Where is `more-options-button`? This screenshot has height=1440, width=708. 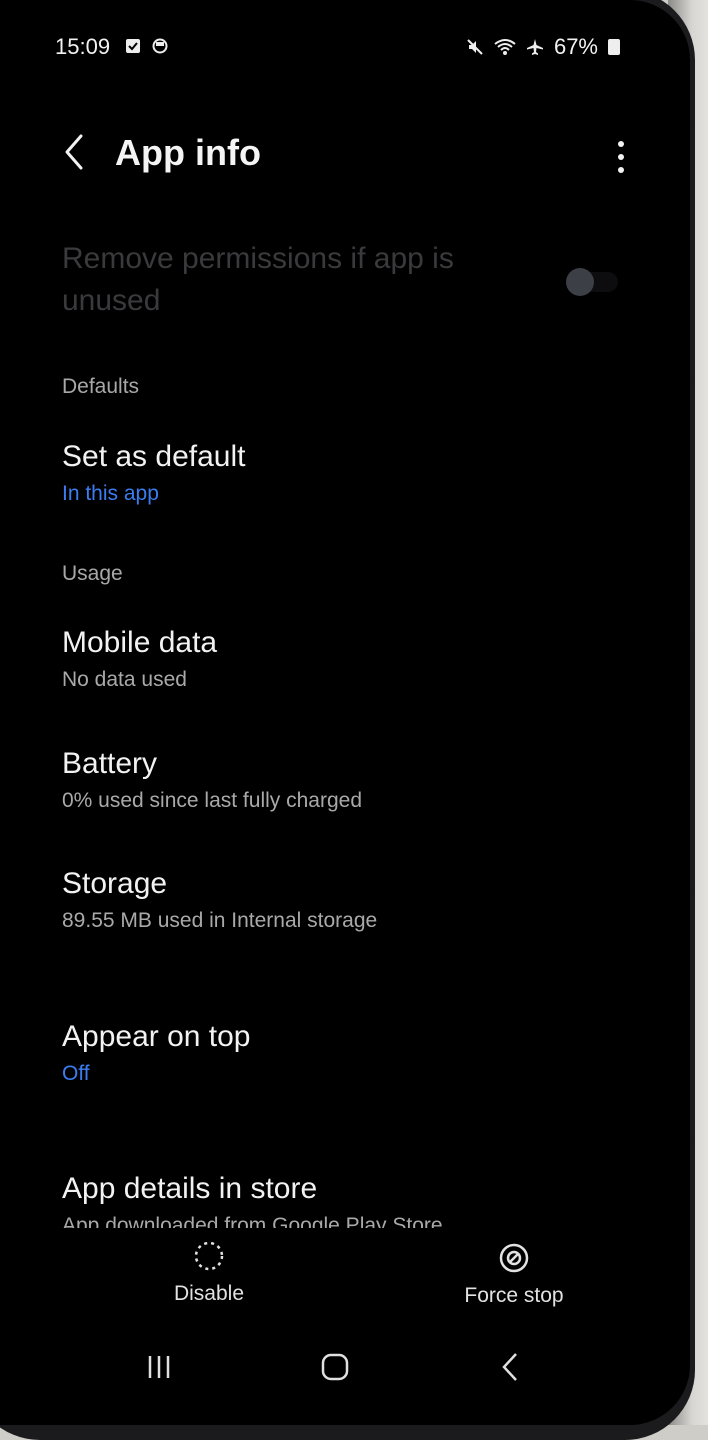
more-options-button is located at coordinates (621, 157).